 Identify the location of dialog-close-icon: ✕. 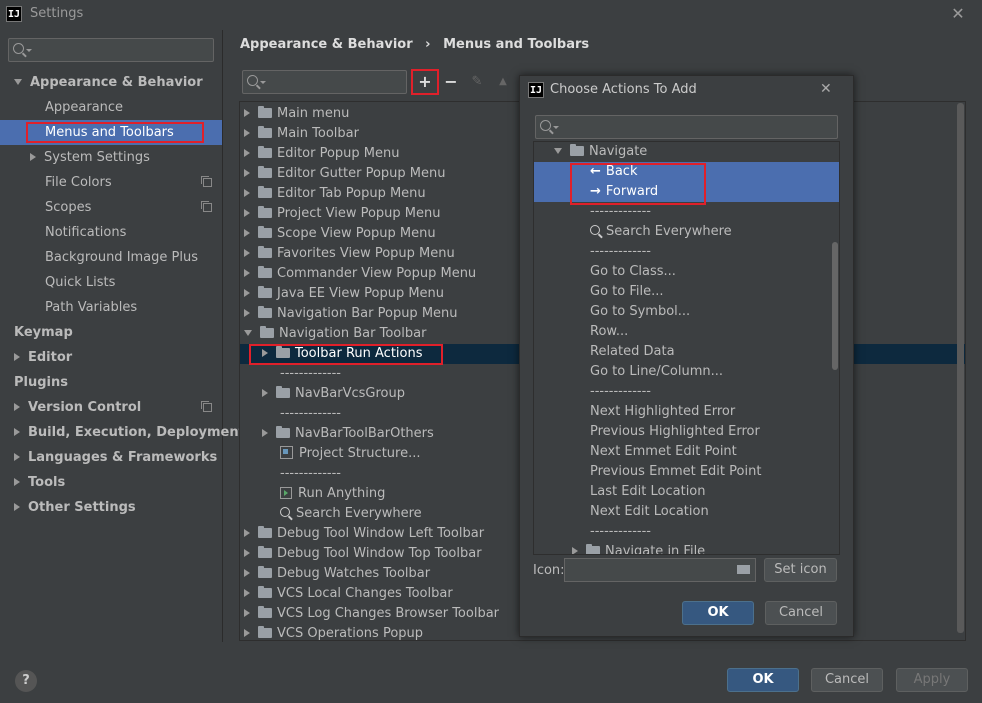
(826, 89).